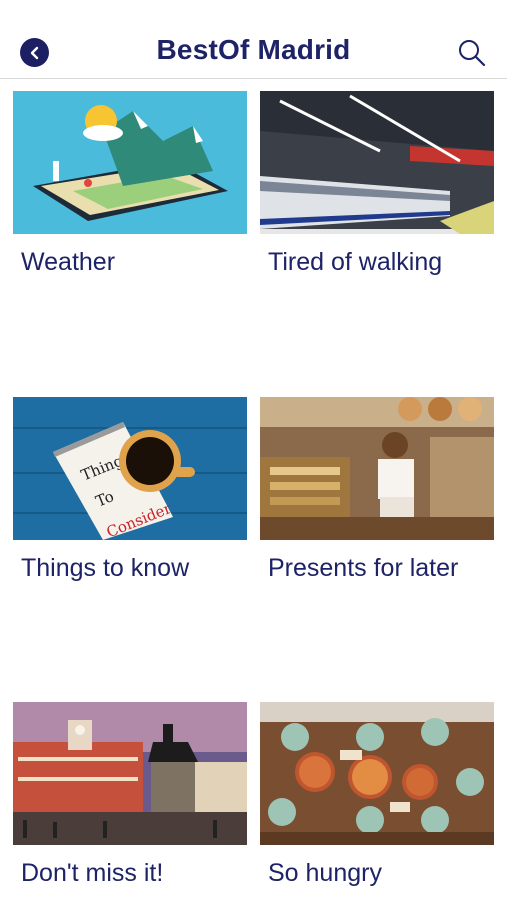 Image resolution: width=507 pixels, height=900 pixels. Describe the element at coordinates (105, 568) in the screenshot. I see `card-label: Things to know` at that location.